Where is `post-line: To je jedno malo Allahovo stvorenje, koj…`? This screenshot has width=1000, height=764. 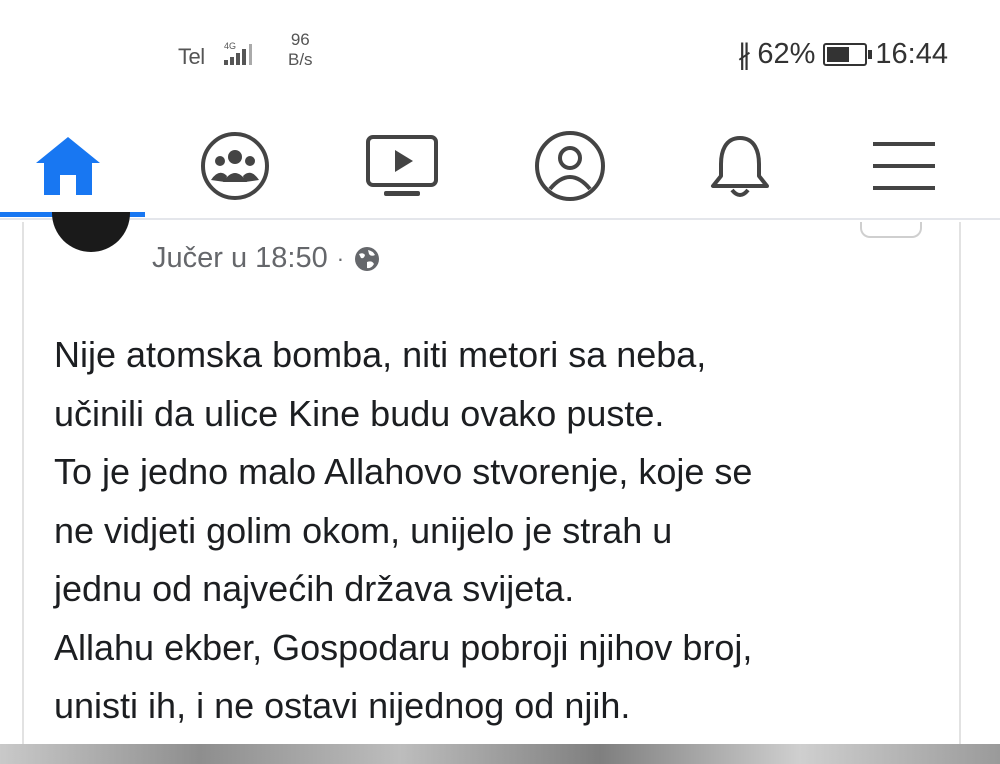
post-line: To je jedno malo Allahovo stvorenje, koj… is located at coordinates (403, 471).